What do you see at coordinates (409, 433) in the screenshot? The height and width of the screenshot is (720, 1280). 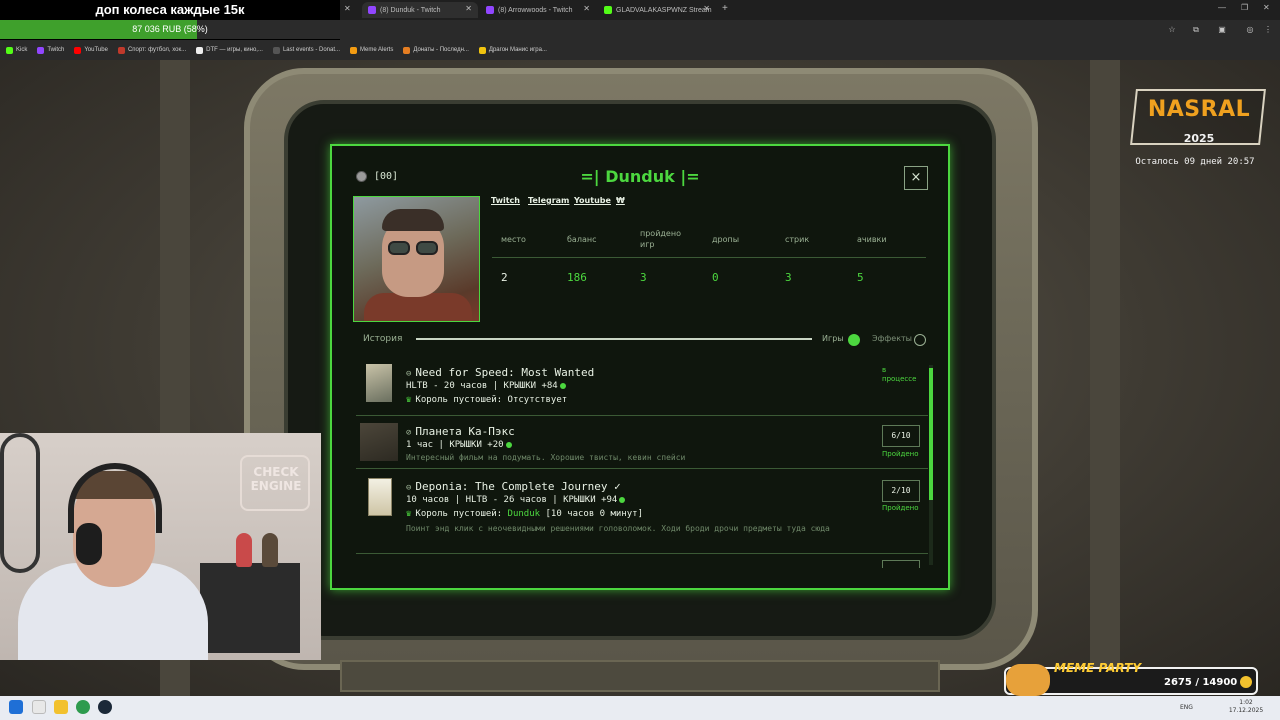 I see `film-icon: ⊘` at bounding box center [409, 433].